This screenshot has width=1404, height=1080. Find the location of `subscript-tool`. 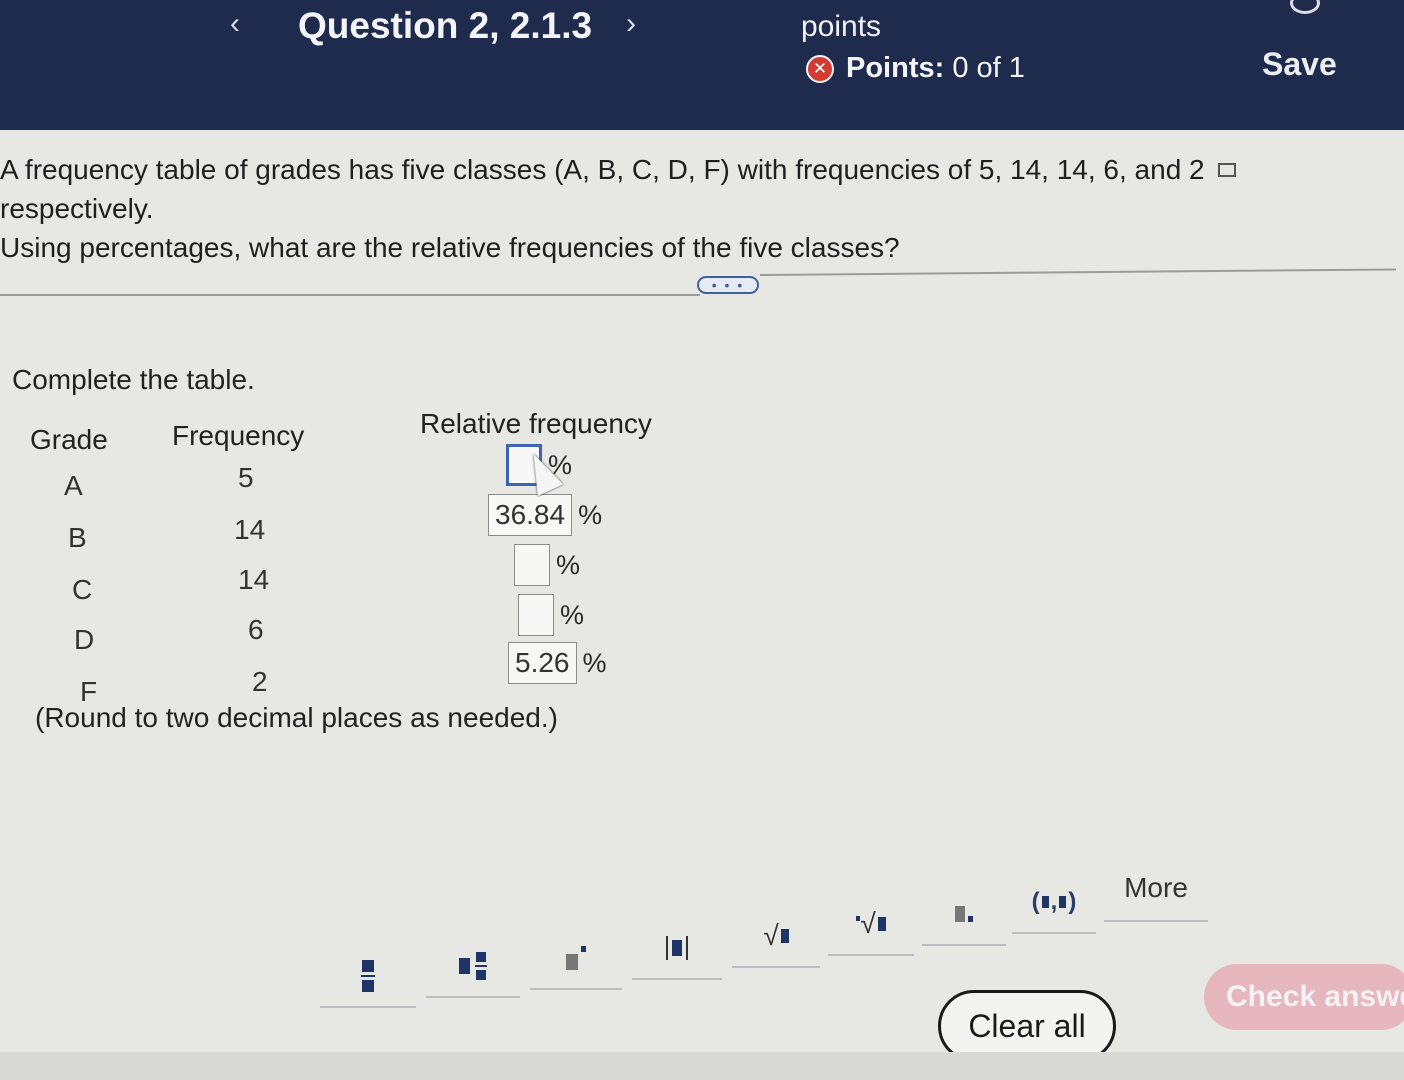

subscript-tool is located at coordinates (964, 915).